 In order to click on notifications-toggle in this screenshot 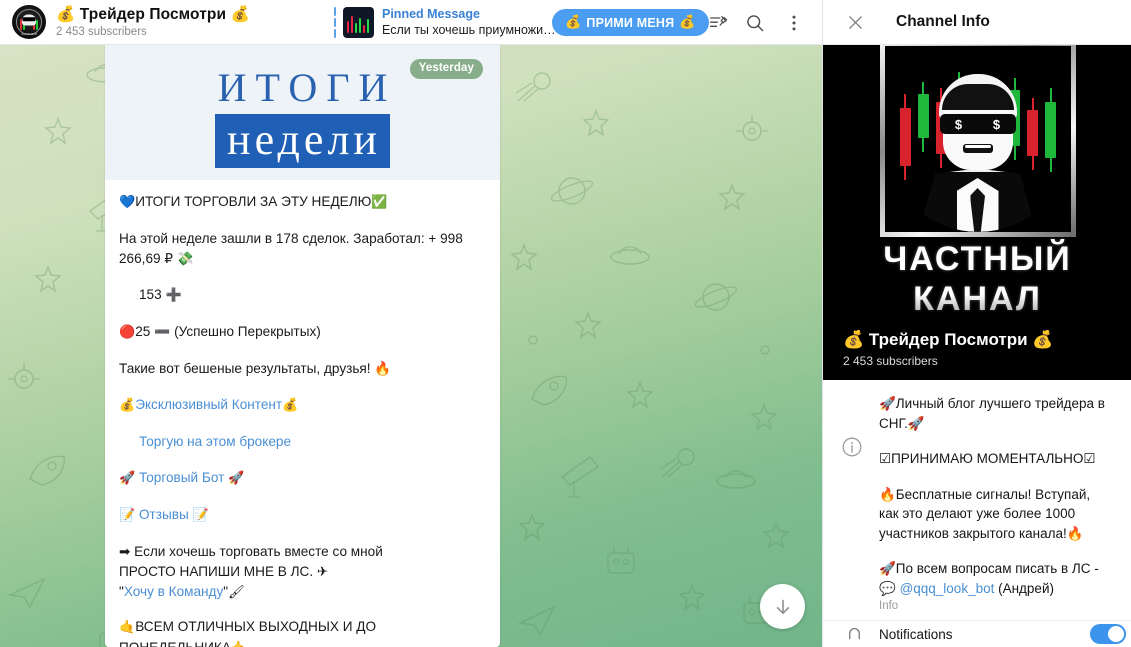, I will do `click(1108, 634)`.